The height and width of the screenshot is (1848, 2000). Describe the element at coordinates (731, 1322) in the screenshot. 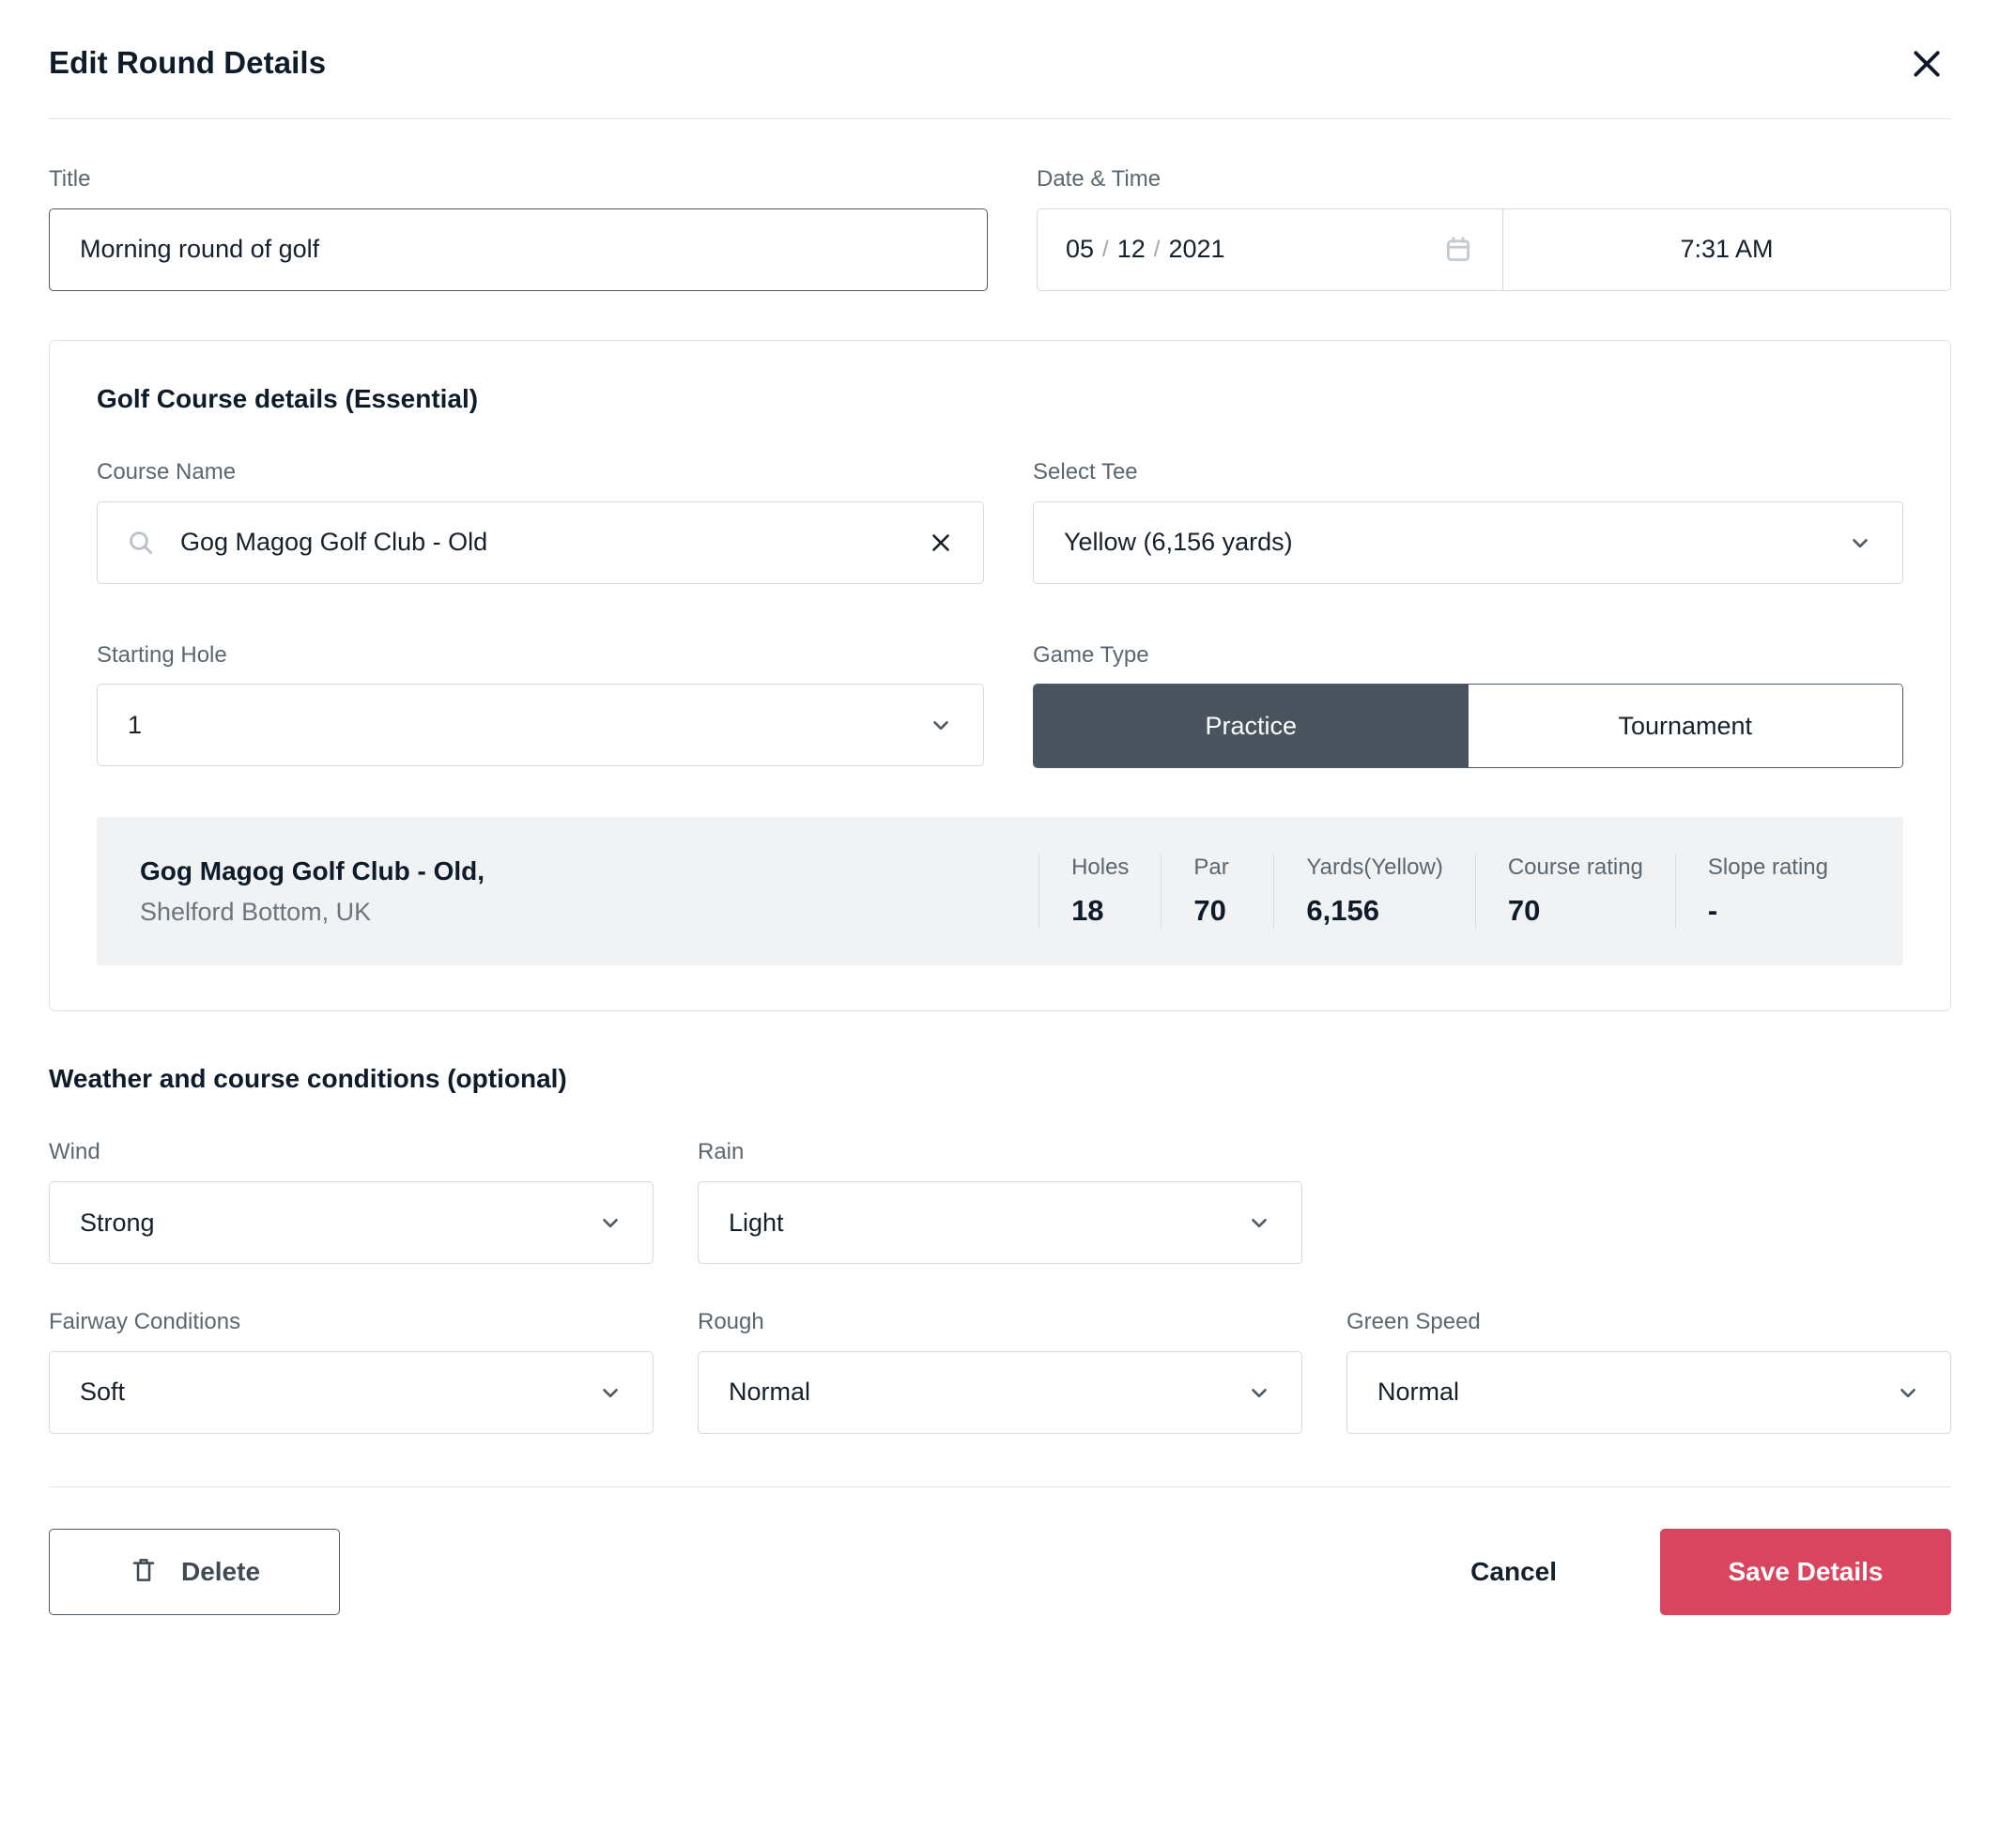

I see `rough-label: Rough` at that location.